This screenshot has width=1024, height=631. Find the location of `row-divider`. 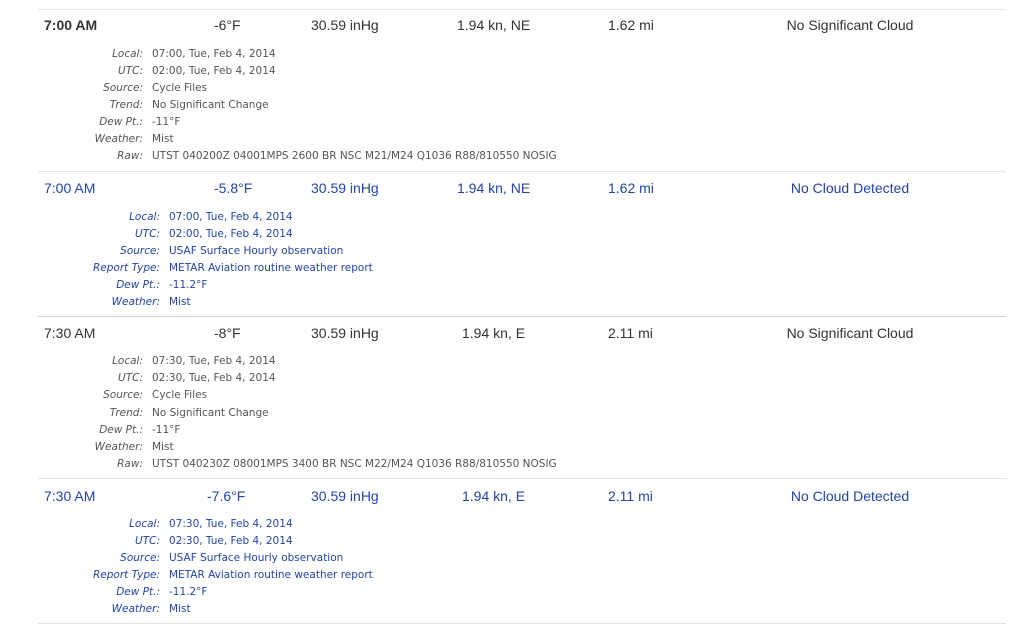

row-divider is located at coordinates (522, 623).